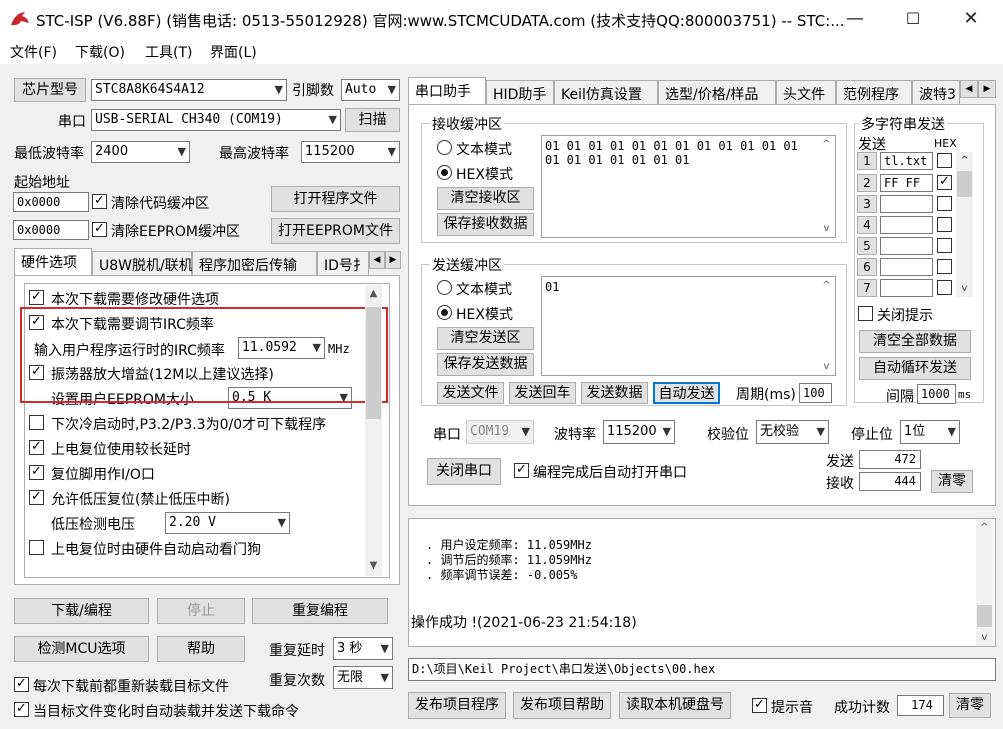 This screenshot has height=729, width=1003. What do you see at coordinates (970, 705) in the screenshot?
I see `clear-success-count-button: 清零` at bounding box center [970, 705].